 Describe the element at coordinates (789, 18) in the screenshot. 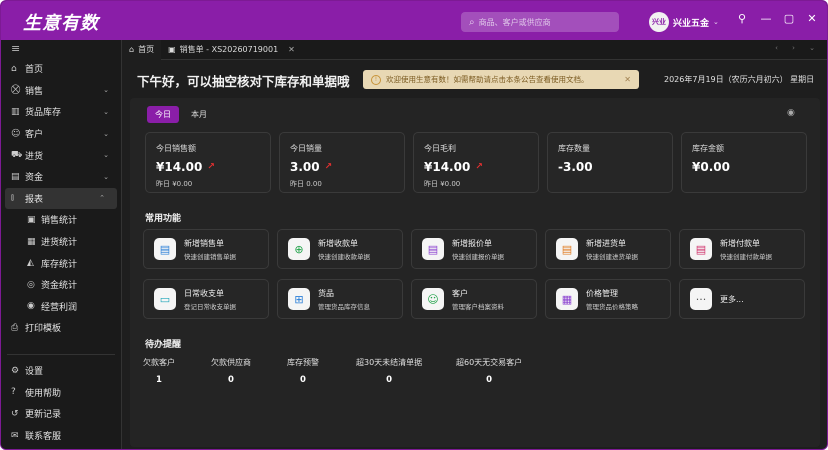

I see `maximize-button: ▢` at that location.